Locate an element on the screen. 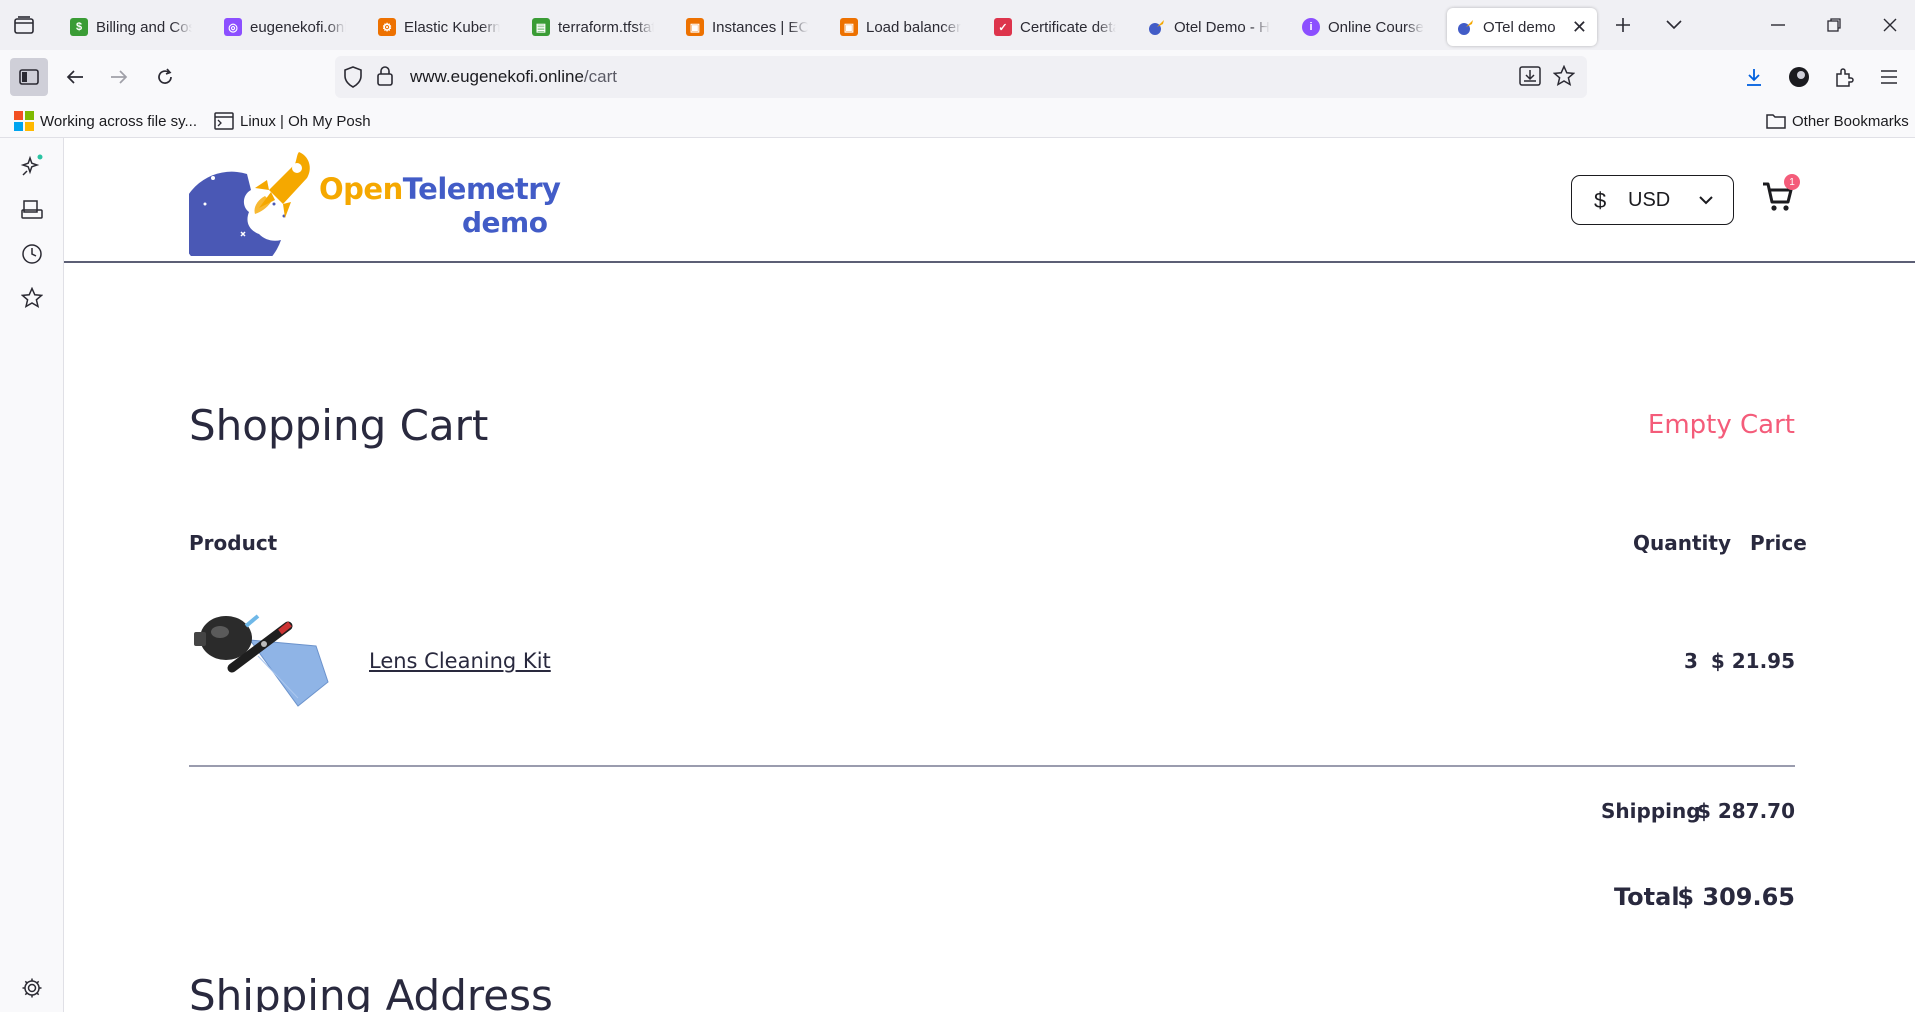  url-text: www.eugenekofi.online/cart is located at coordinates (513, 77).